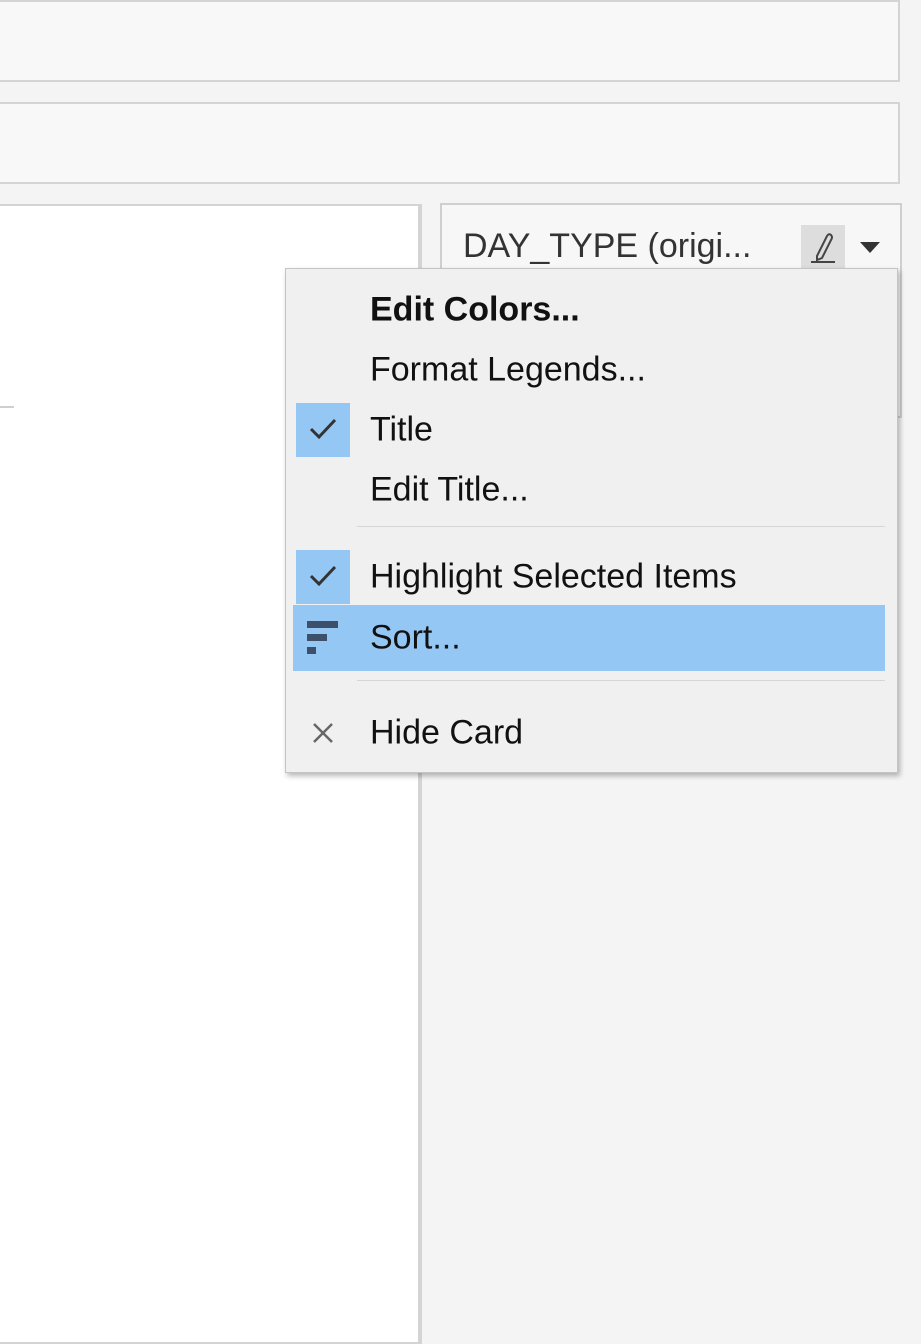 This screenshot has height=1344, width=921. What do you see at coordinates (7, 407) in the screenshot?
I see `axis-tick` at bounding box center [7, 407].